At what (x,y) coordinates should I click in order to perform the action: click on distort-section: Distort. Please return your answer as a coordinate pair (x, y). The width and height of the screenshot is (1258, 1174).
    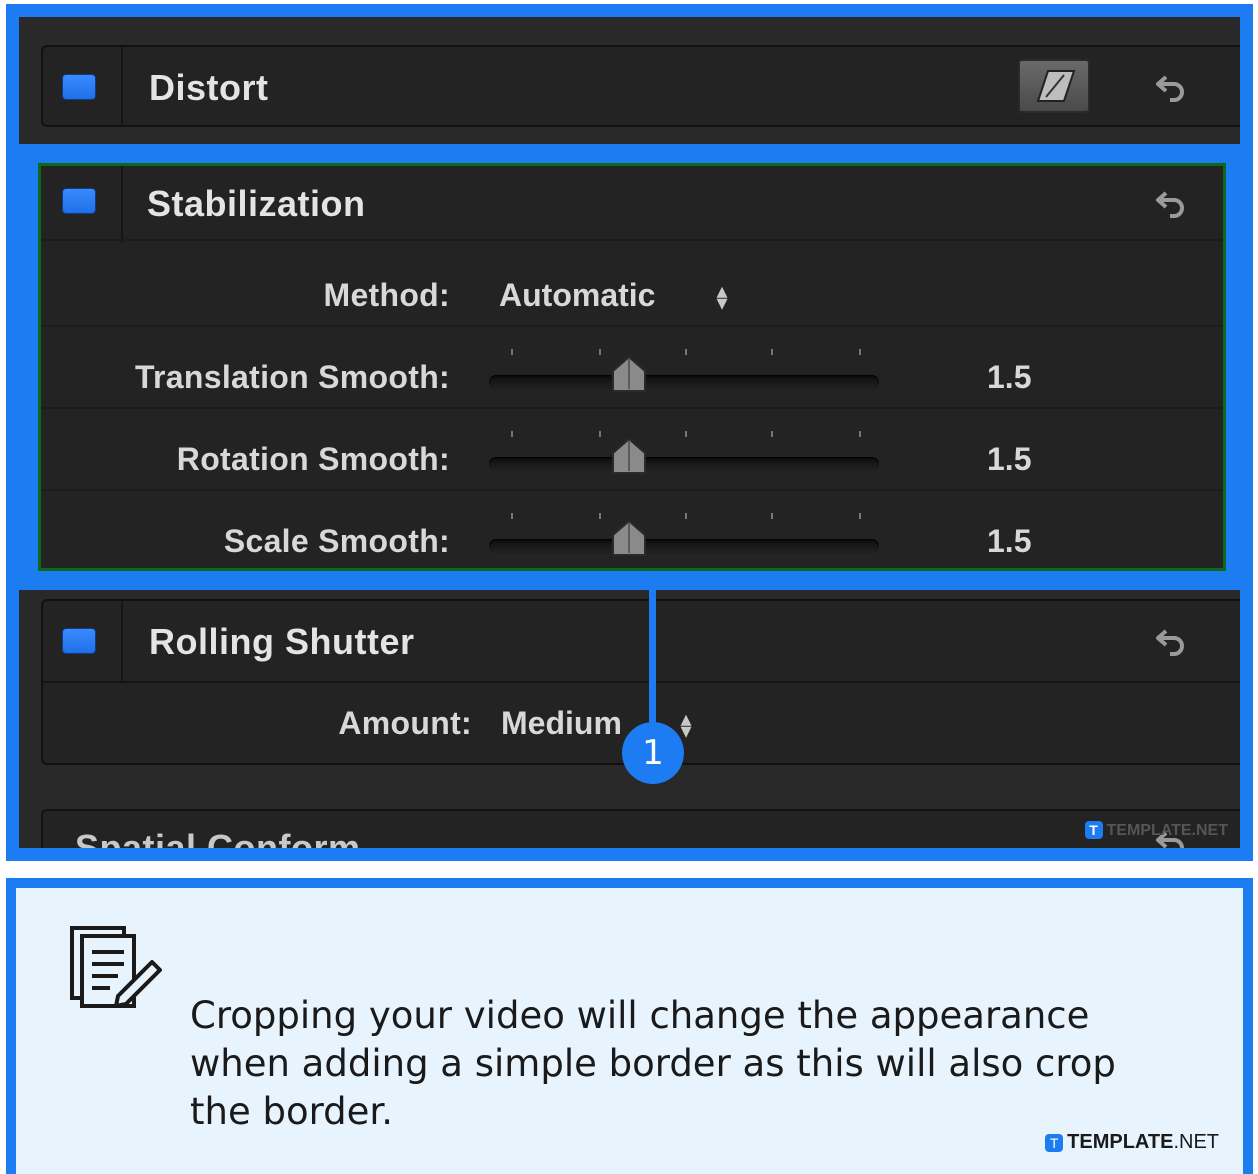
    Looking at the image, I should click on (640, 86).